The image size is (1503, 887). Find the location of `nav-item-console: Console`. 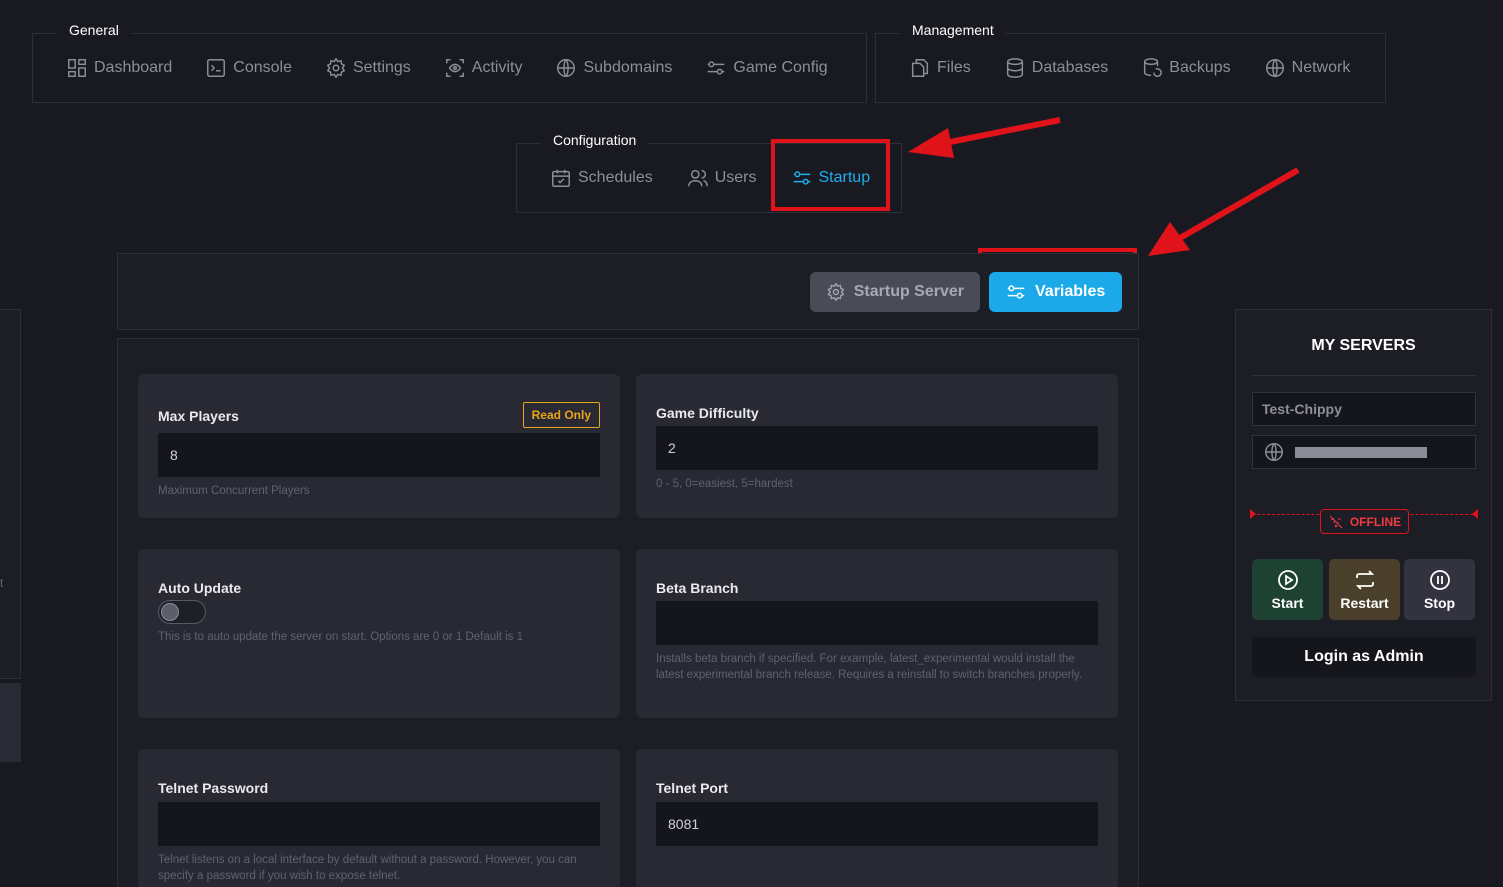

nav-item-console: Console is located at coordinates (248, 68).